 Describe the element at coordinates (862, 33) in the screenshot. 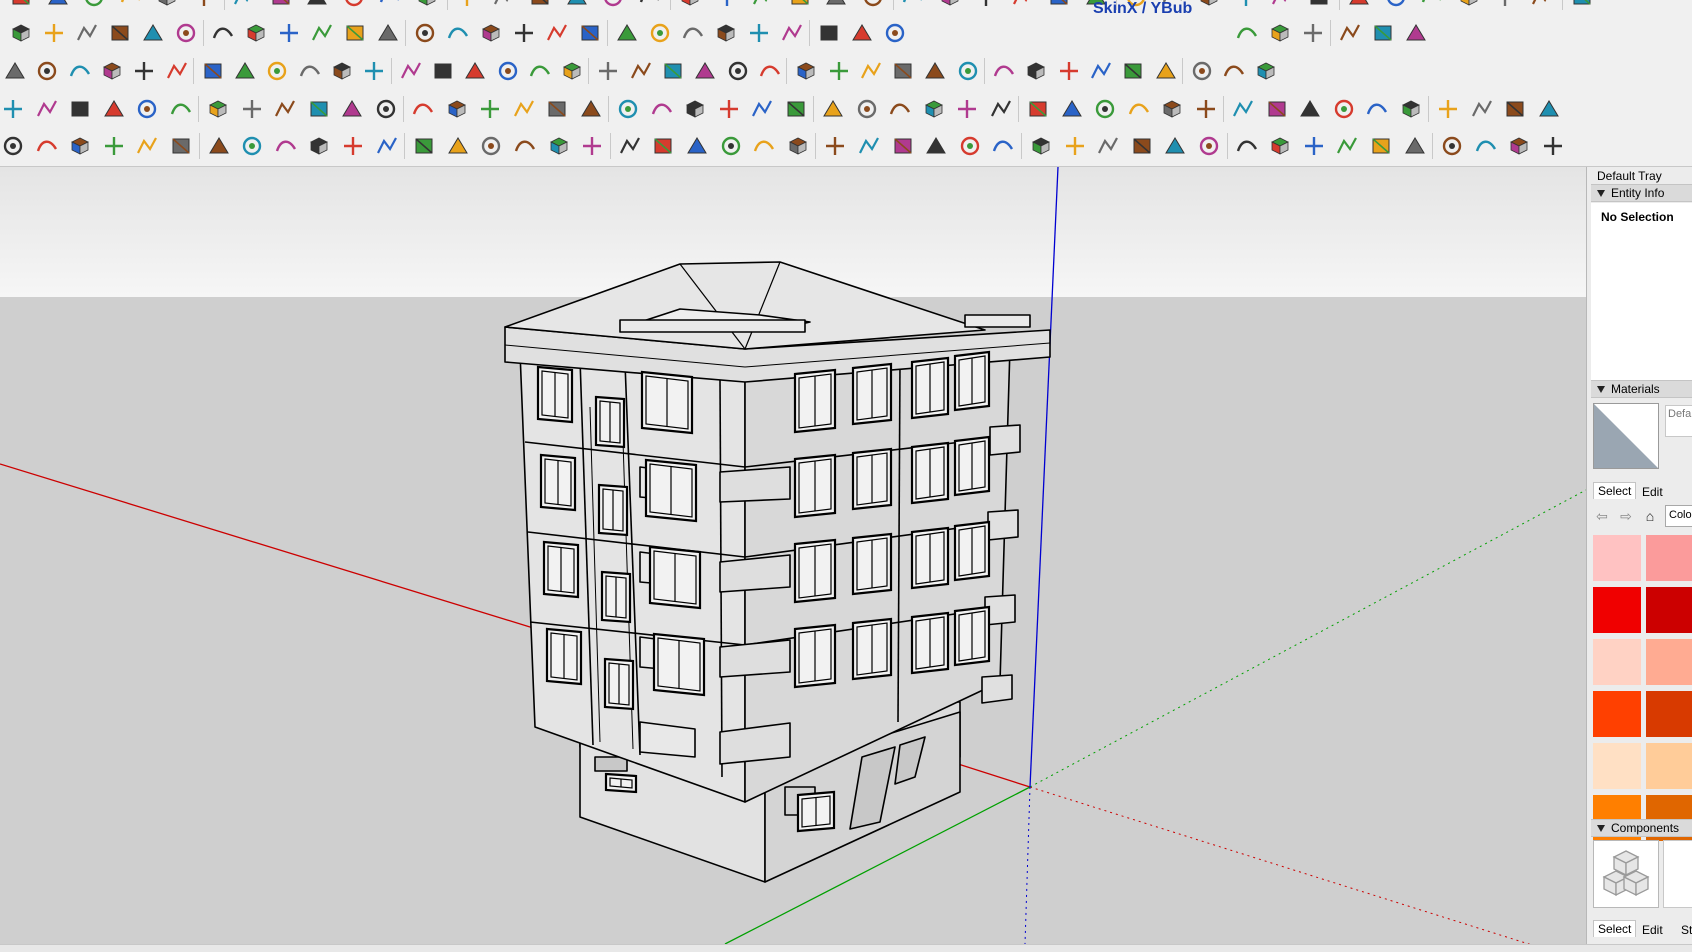

I see `layer-red-icon` at that location.